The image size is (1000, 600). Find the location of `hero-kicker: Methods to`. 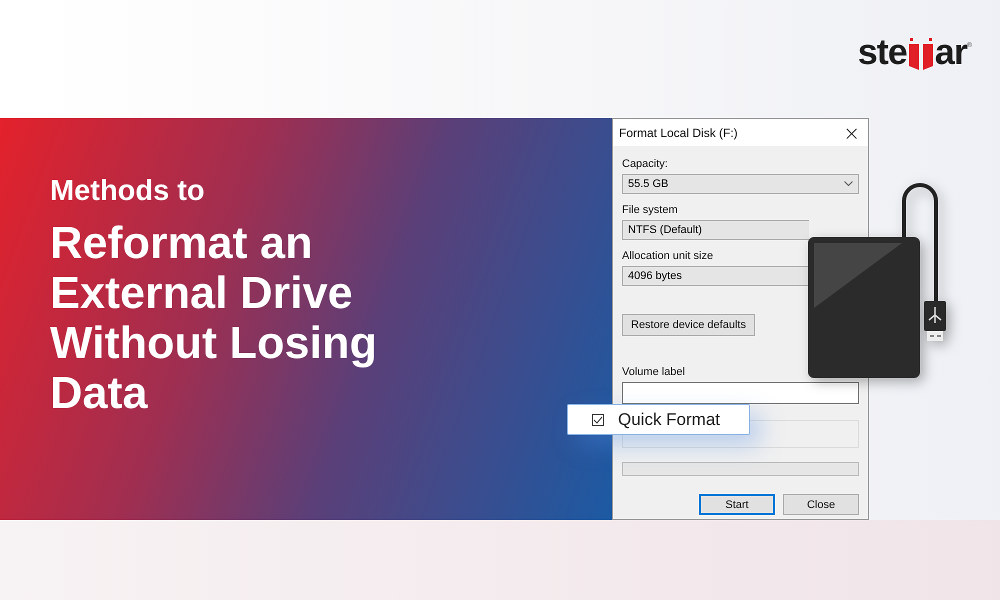

hero-kicker: Methods to is located at coordinates (128, 192).